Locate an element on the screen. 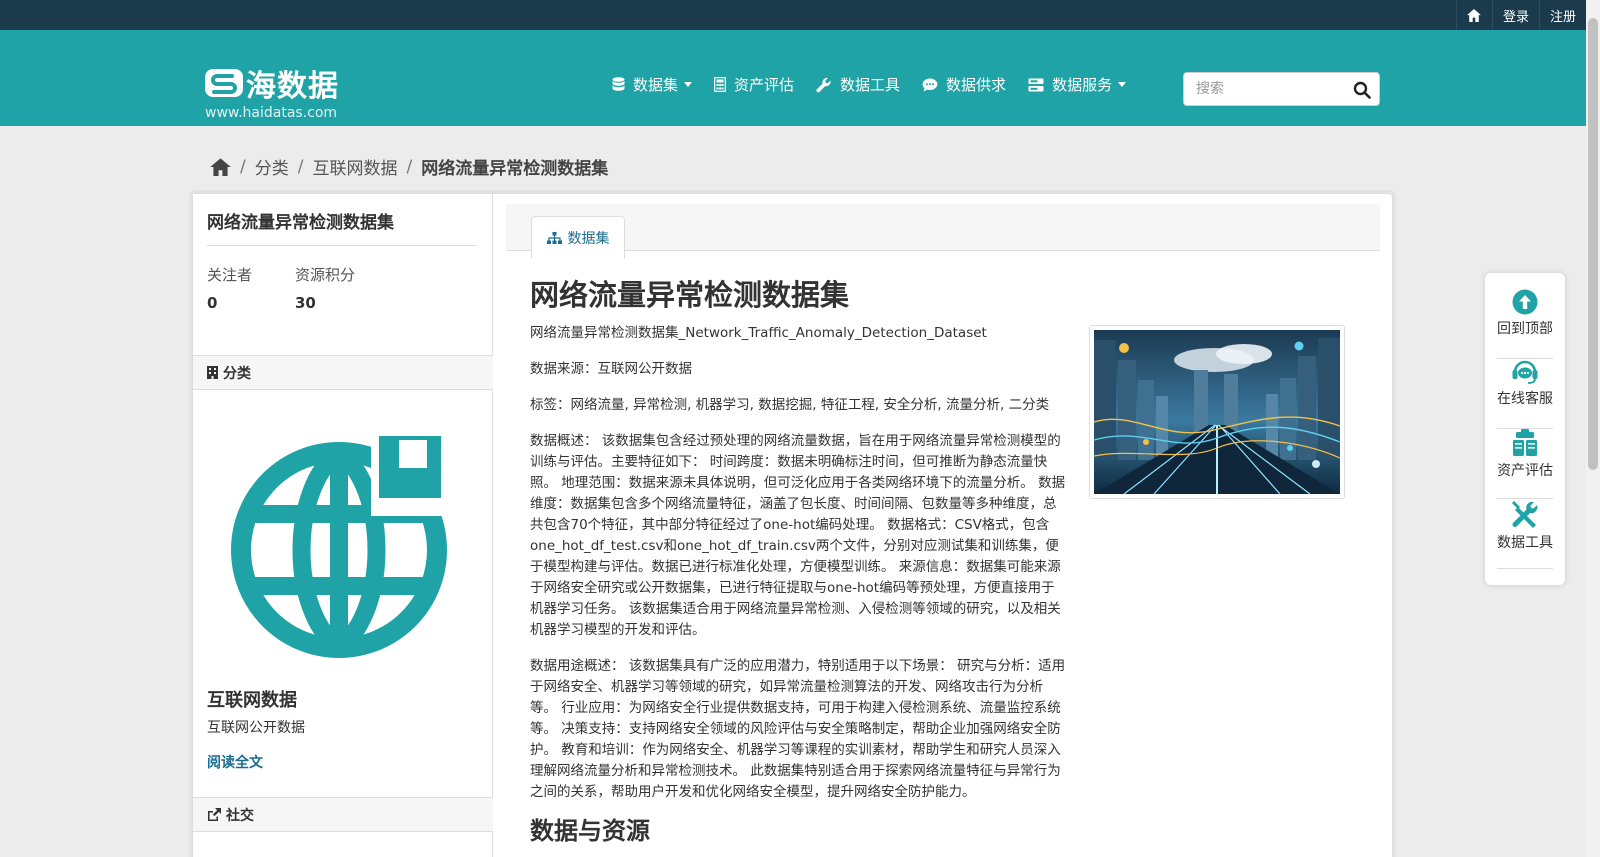 The width and height of the screenshot is (1600, 857). tab-dataset: 数据集 is located at coordinates (578, 237).